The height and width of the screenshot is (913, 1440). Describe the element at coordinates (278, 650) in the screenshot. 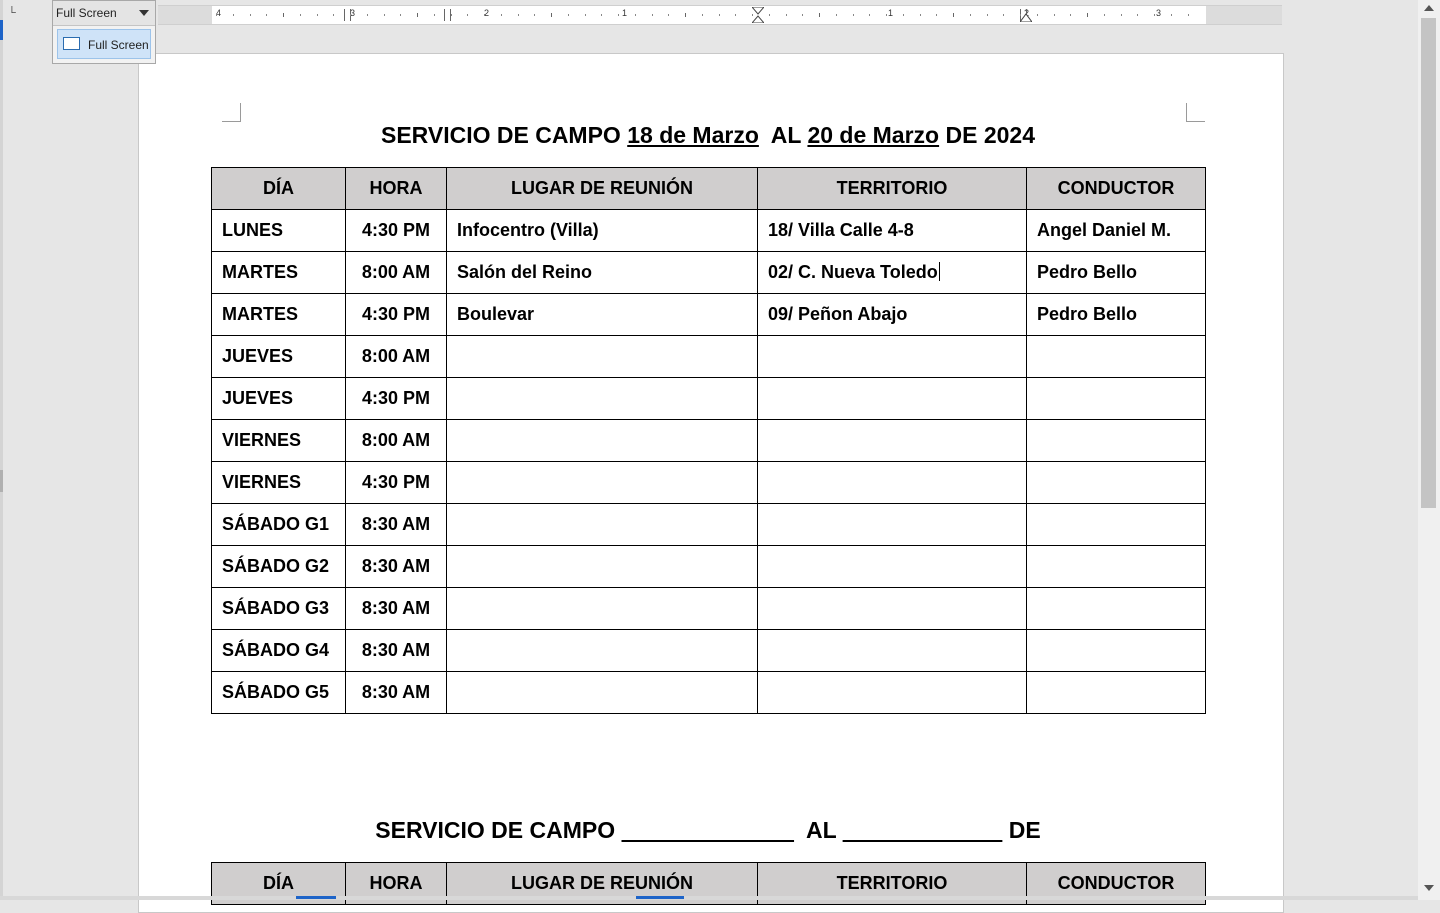

I see `cell-dia: SÁBADO G4` at that location.